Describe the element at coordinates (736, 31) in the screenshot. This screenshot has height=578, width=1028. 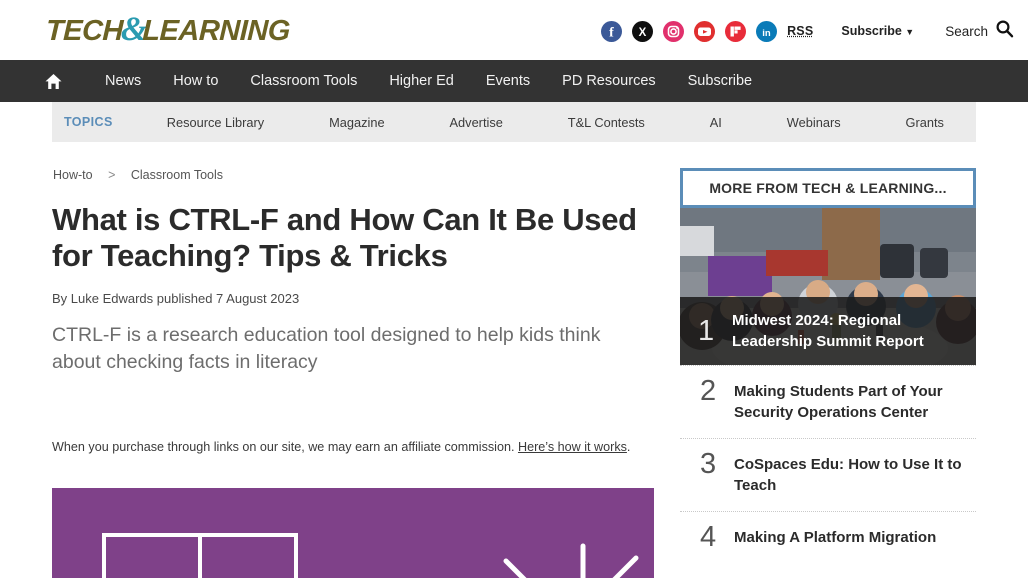
I see `flipboard-icon` at that location.